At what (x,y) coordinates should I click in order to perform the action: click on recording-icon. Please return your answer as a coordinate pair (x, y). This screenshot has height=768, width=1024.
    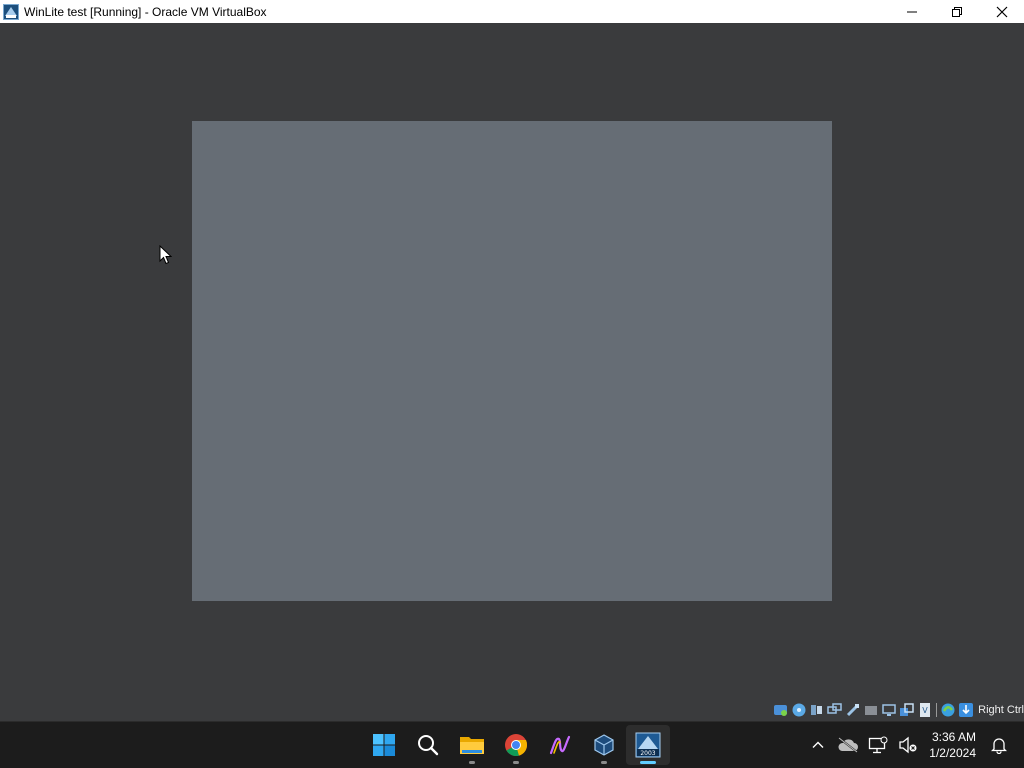
    Looking at the image, I should click on (907, 710).